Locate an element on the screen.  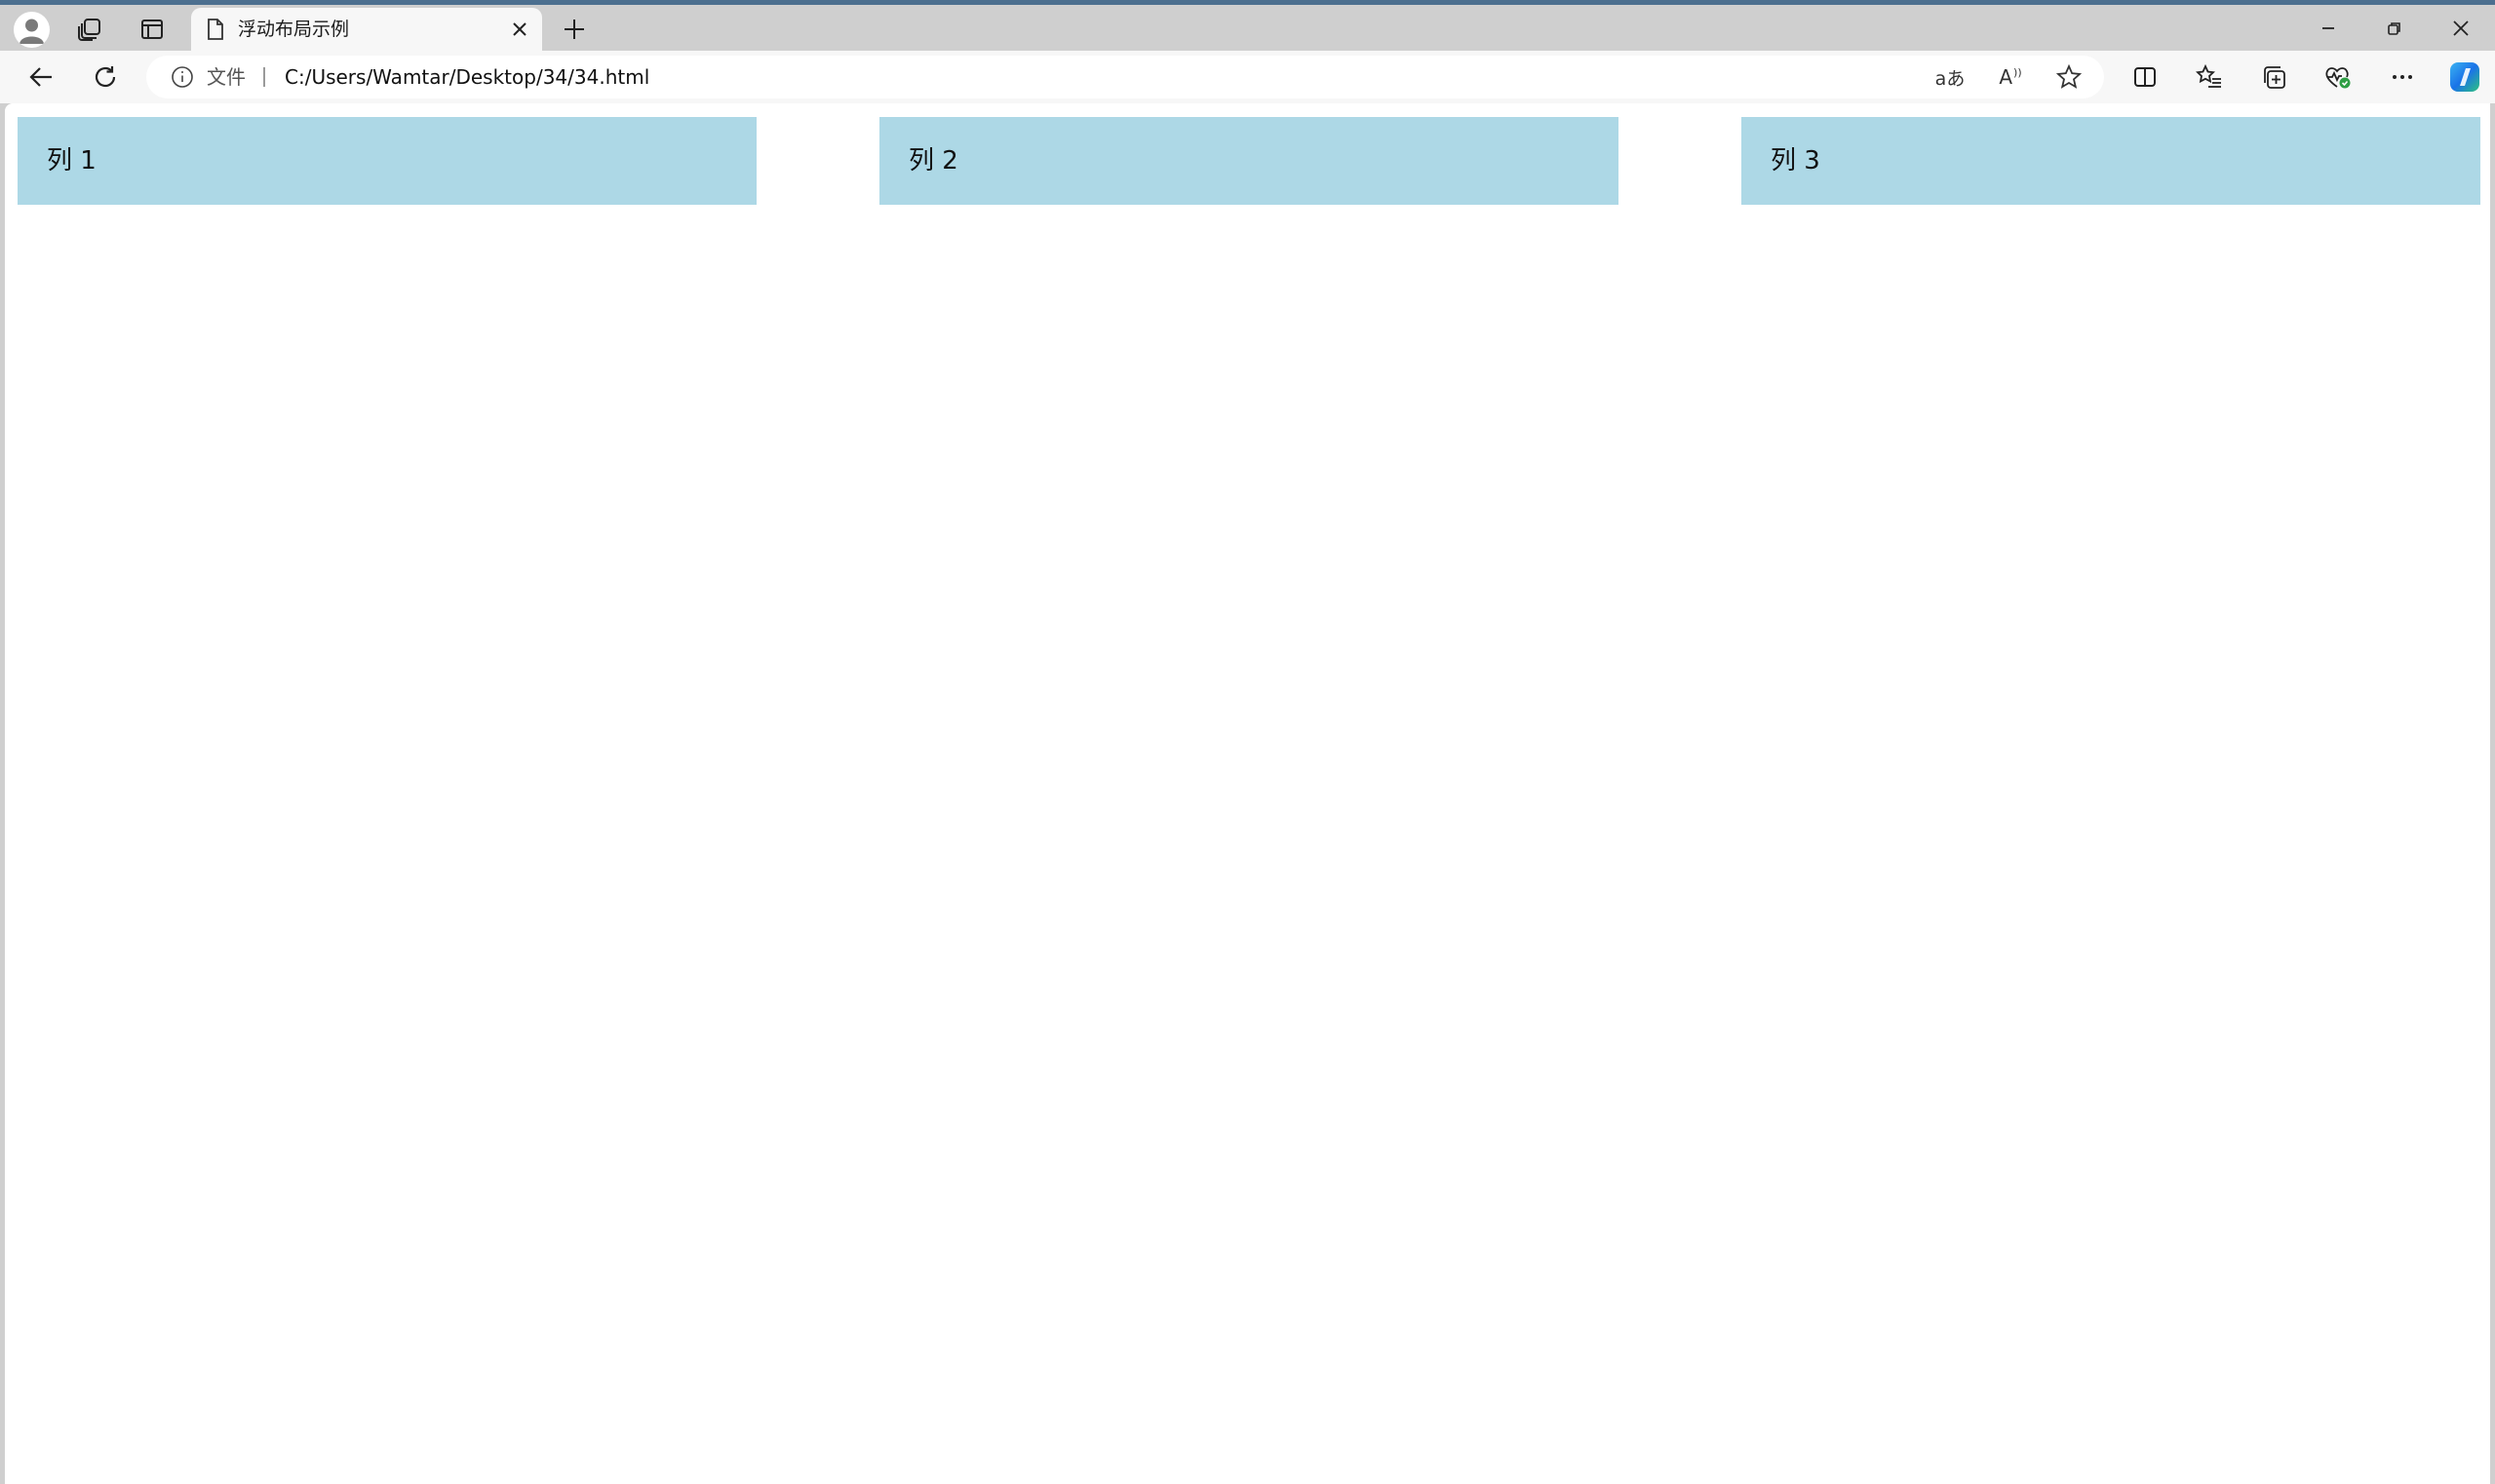
new-tab-button is located at coordinates (574, 29).